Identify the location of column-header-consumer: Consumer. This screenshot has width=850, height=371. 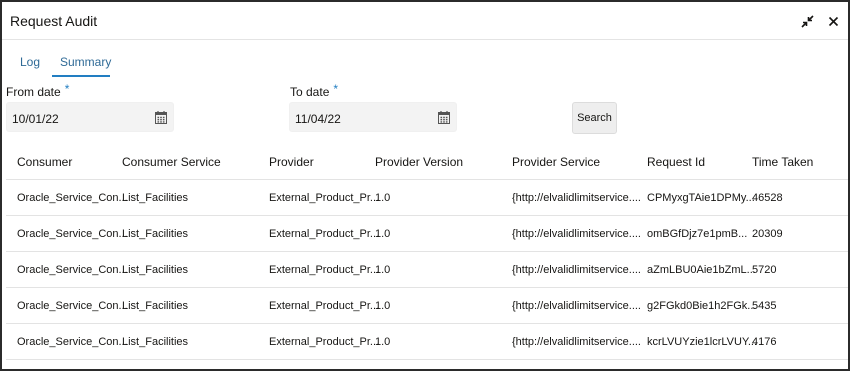
(44, 162).